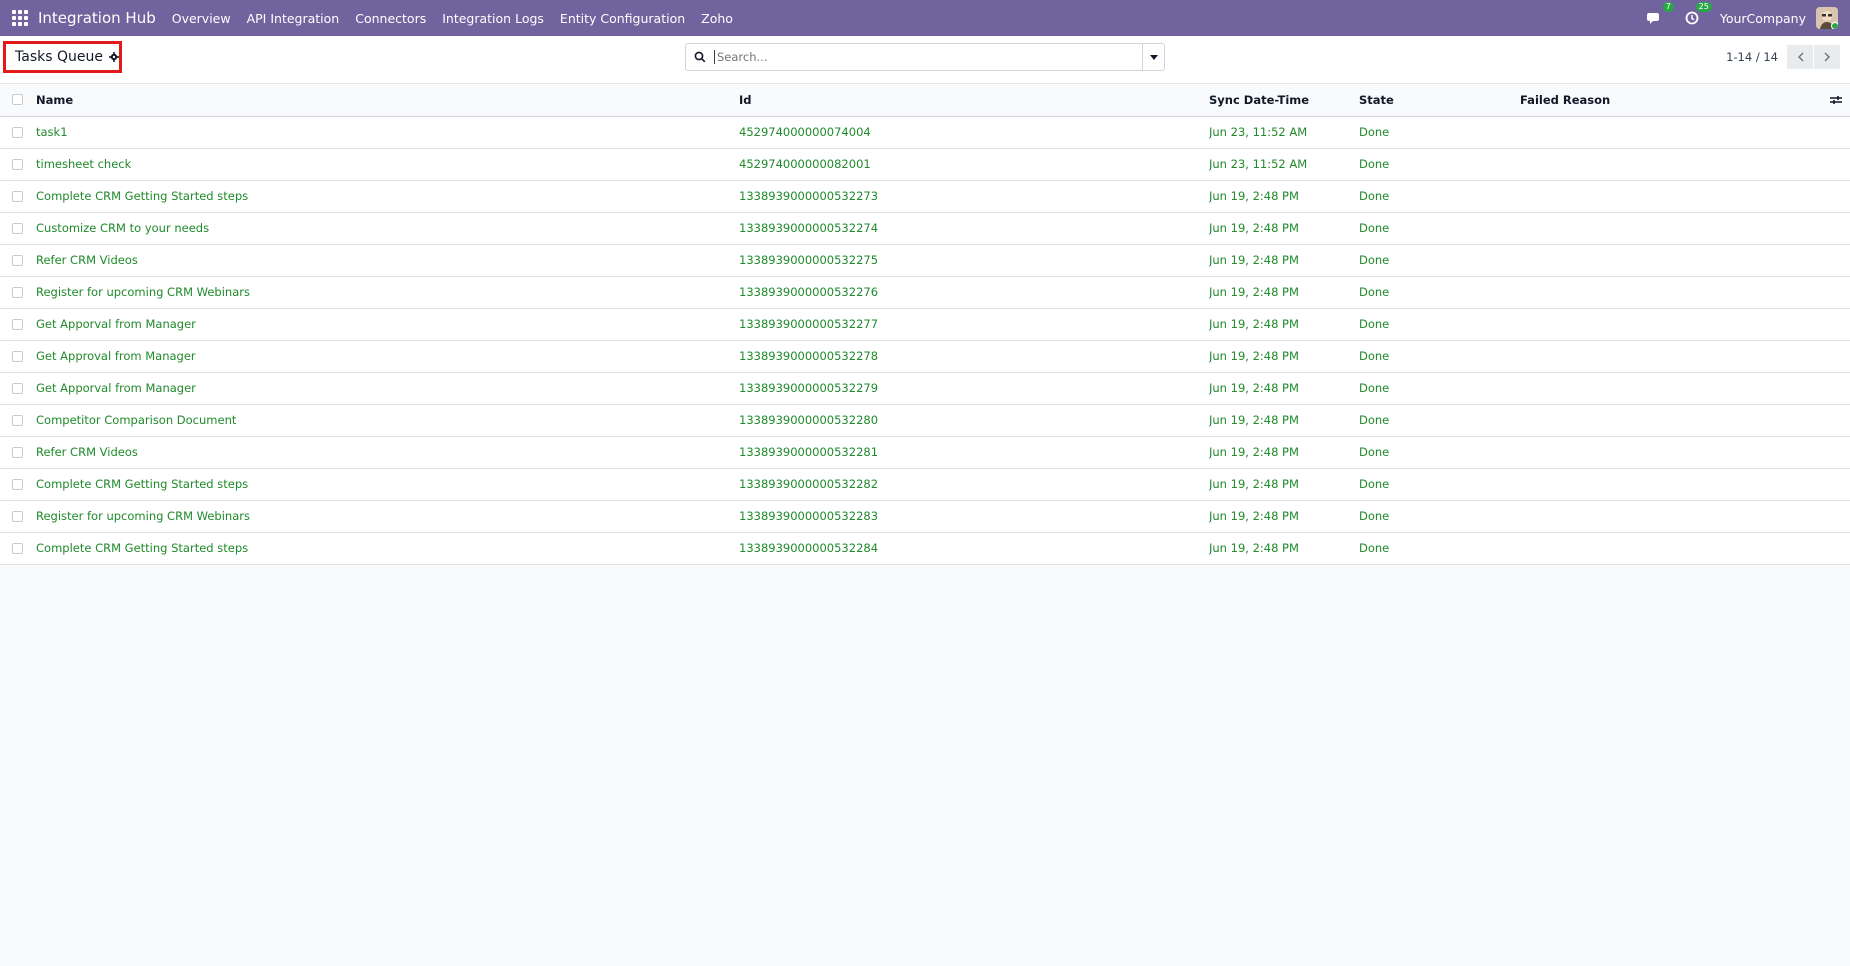  What do you see at coordinates (1659, 15) in the screenshot?
I see `messages-button: 7` at bounding box center [1659, 15].